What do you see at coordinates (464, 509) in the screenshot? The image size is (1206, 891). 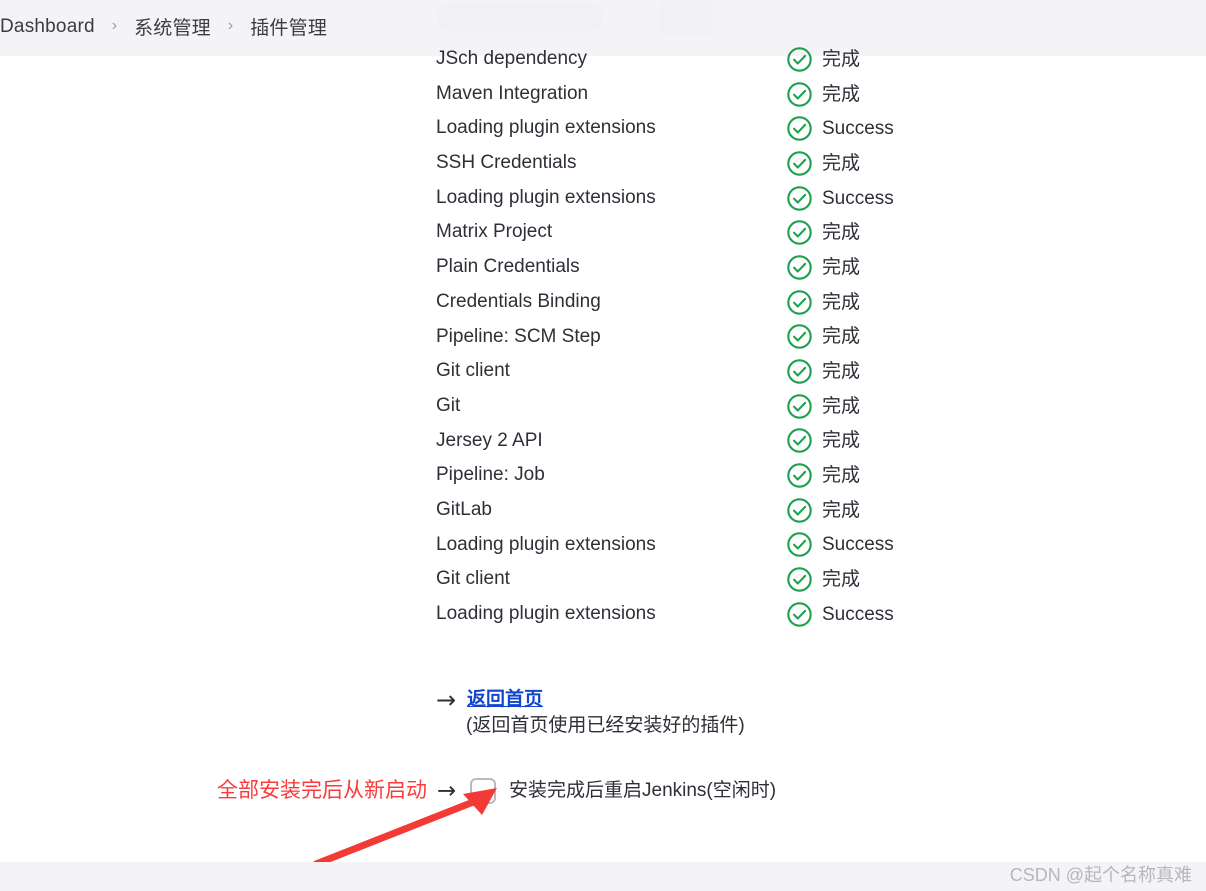 I see `plugin-name: GitLab` at bounding box center [464, 509].